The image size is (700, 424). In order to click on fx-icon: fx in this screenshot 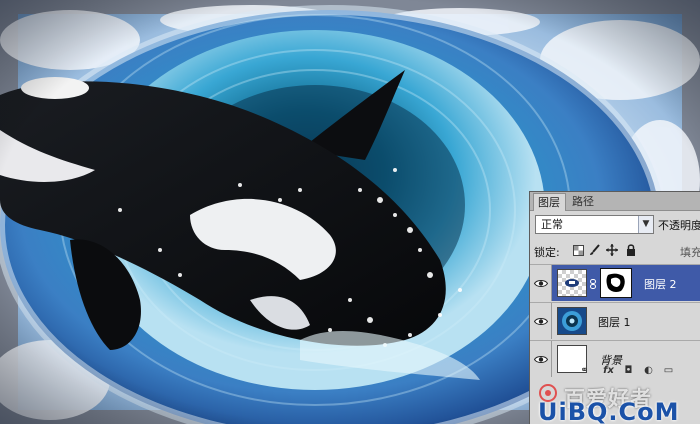, I will do `click(608, 371)`.